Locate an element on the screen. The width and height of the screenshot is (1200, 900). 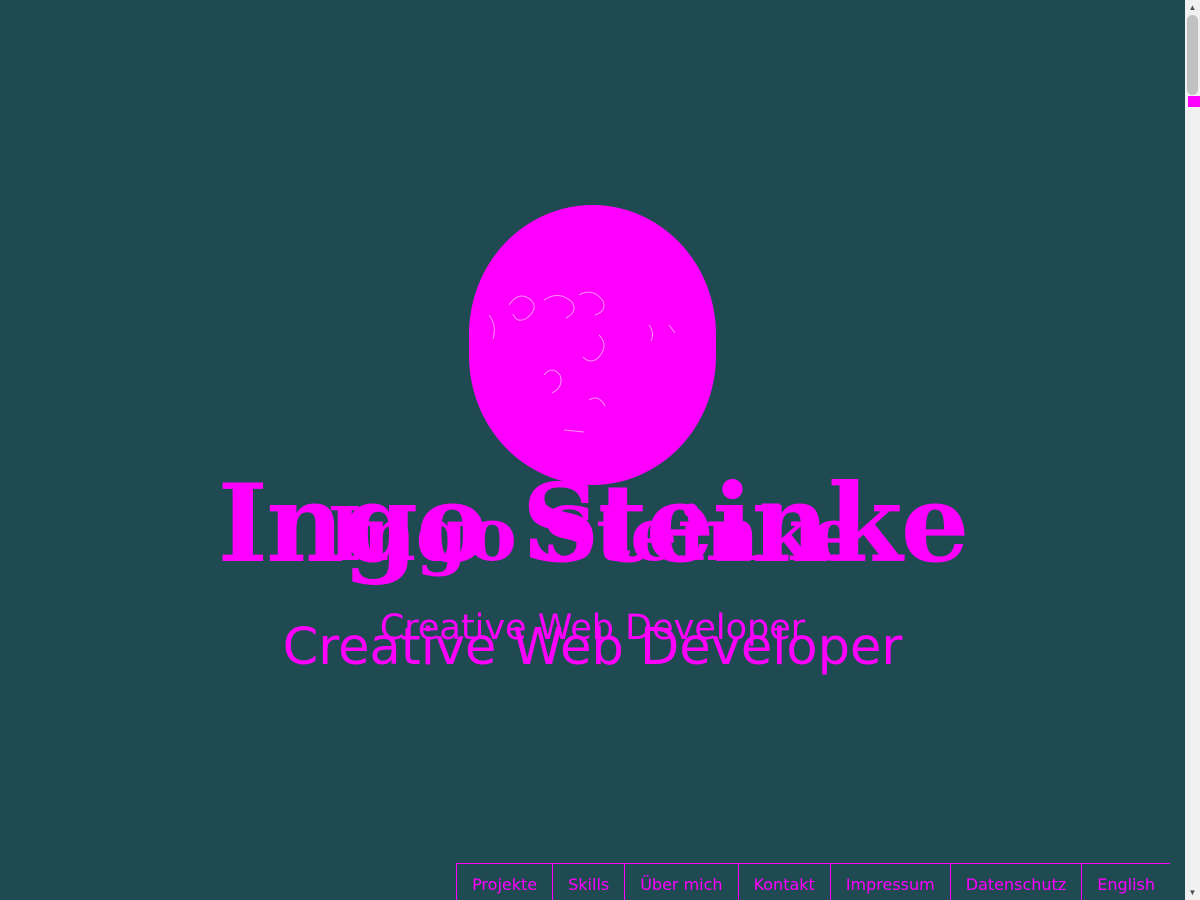
nav-link-projekte: Projekte is located at coordinates (505, 882).